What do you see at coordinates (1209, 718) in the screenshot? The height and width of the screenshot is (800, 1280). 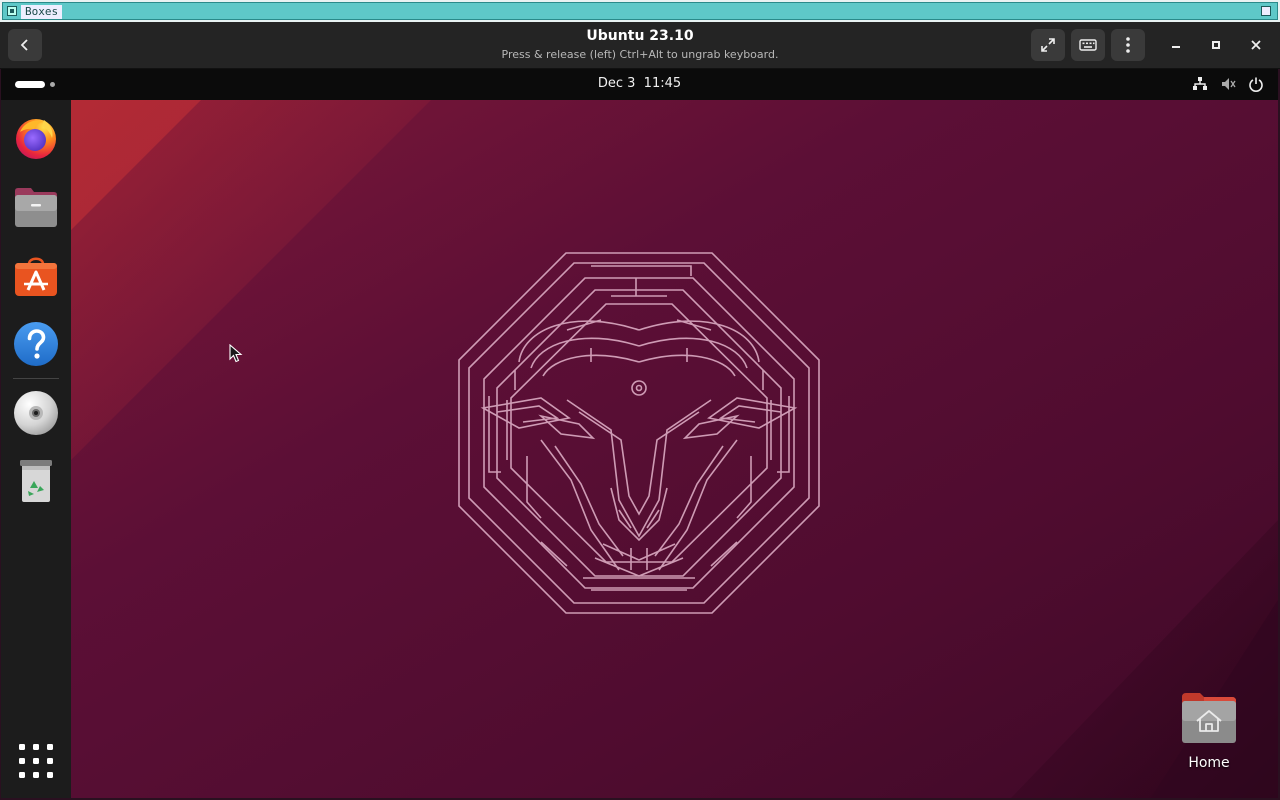 I see `home-folder-icon` at bounding box center [1209, 718].